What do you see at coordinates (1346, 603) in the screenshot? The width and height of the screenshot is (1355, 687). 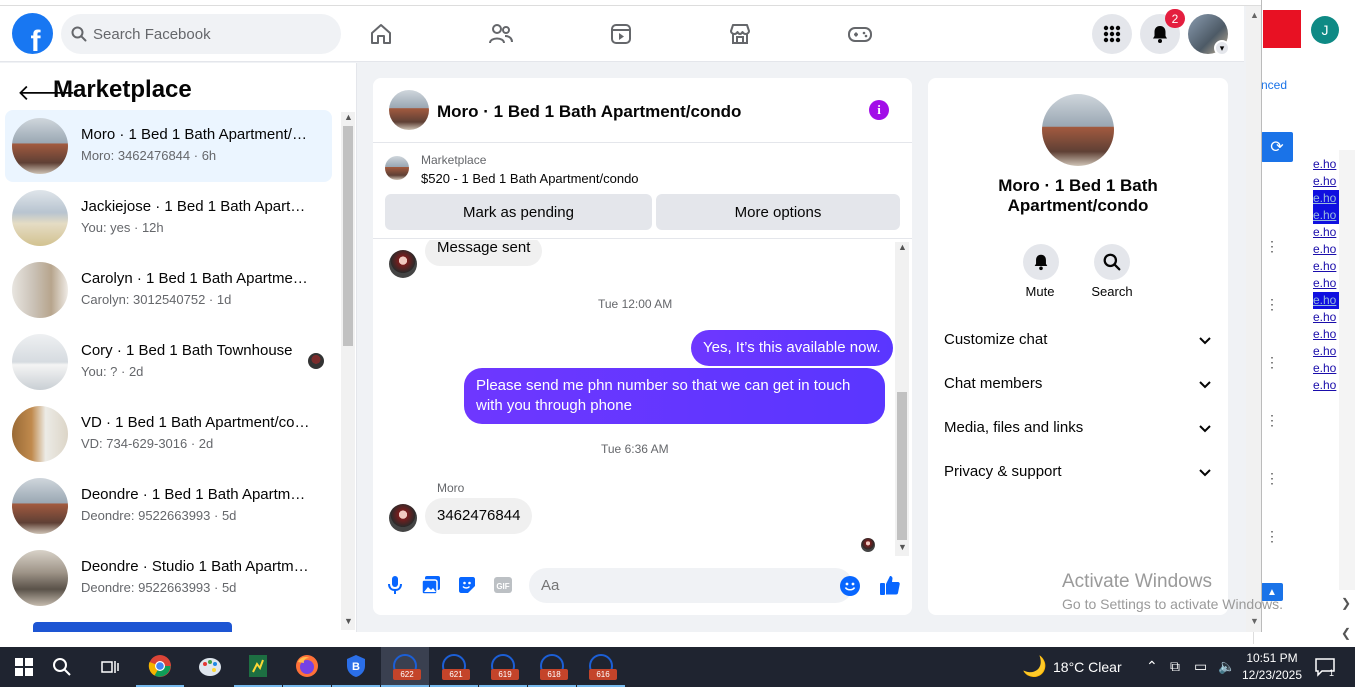 I see `scroll-right-icon: ❯` at bounding box center [1346, 603].